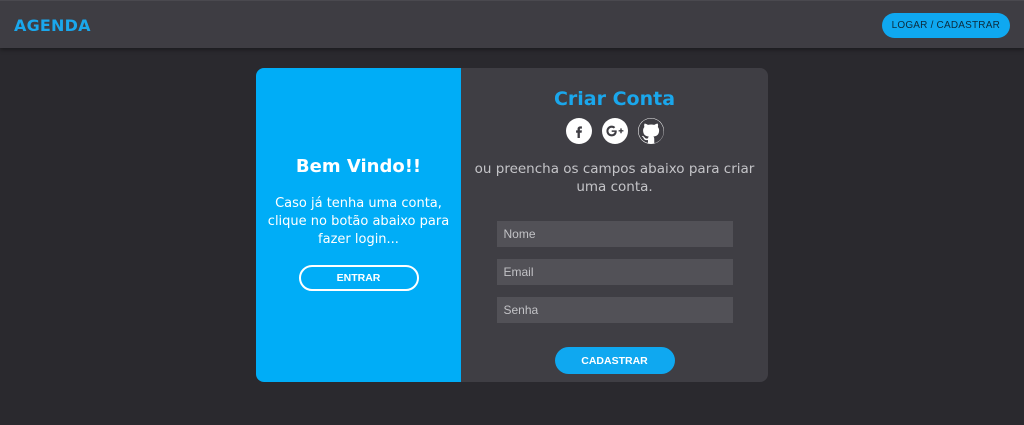 This screenshot has height=425, width=1024. What do you see at coordinates (614, 99) in the screenshot?
I see `signup-title: Criar Conta` at bounding box center [614, 99].